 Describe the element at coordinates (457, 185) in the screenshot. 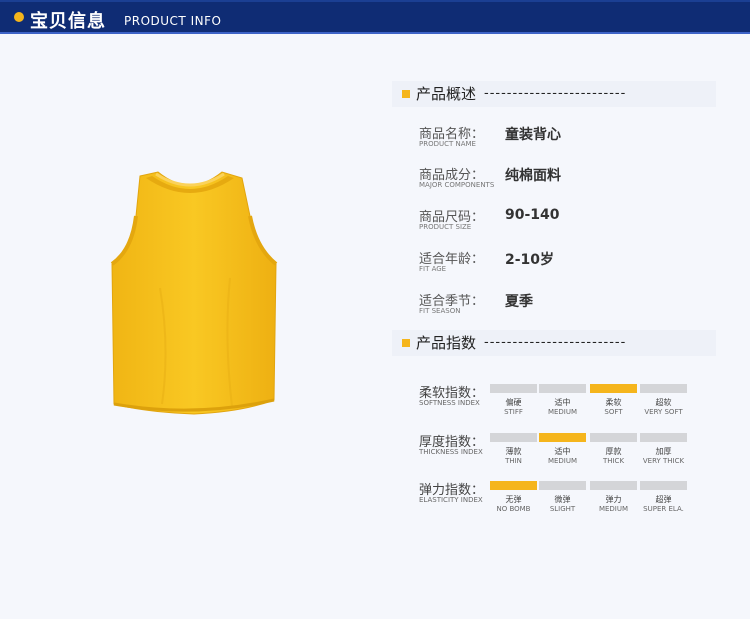

I see `spec-sublabel: MAJOR COMPONENTS` at that location.